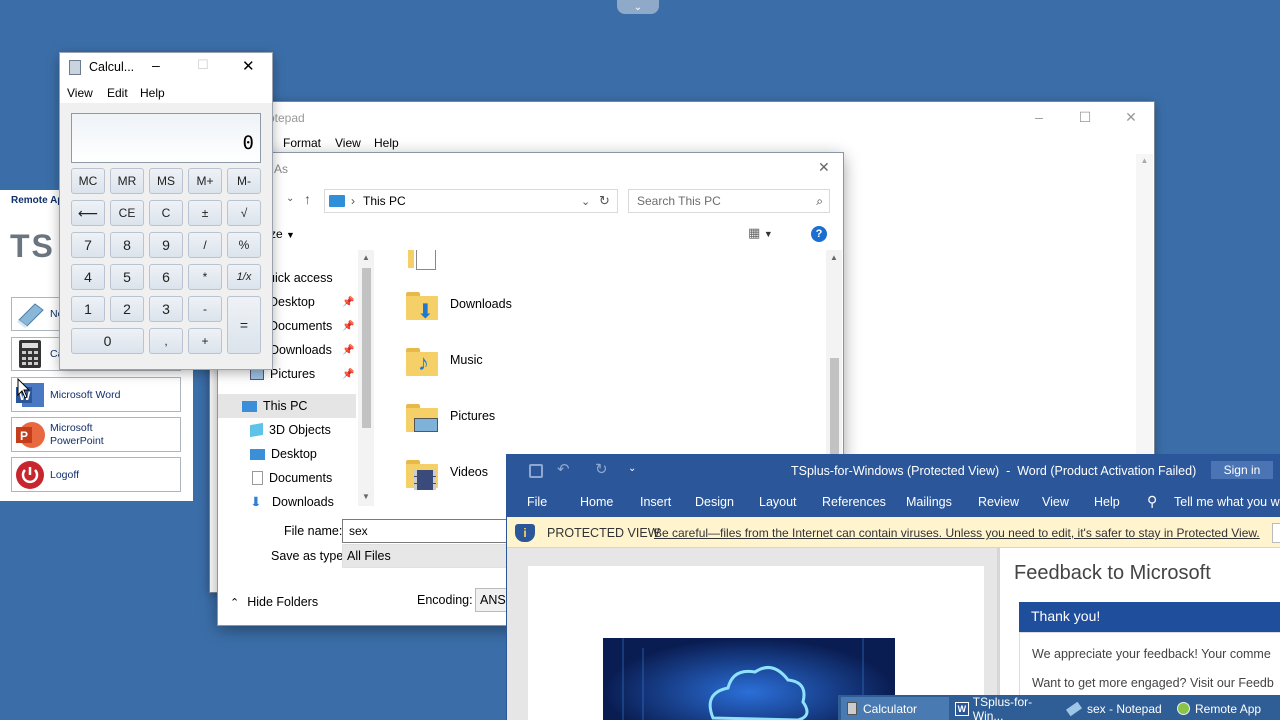  I want to click on save-icon, so click(536, 471).